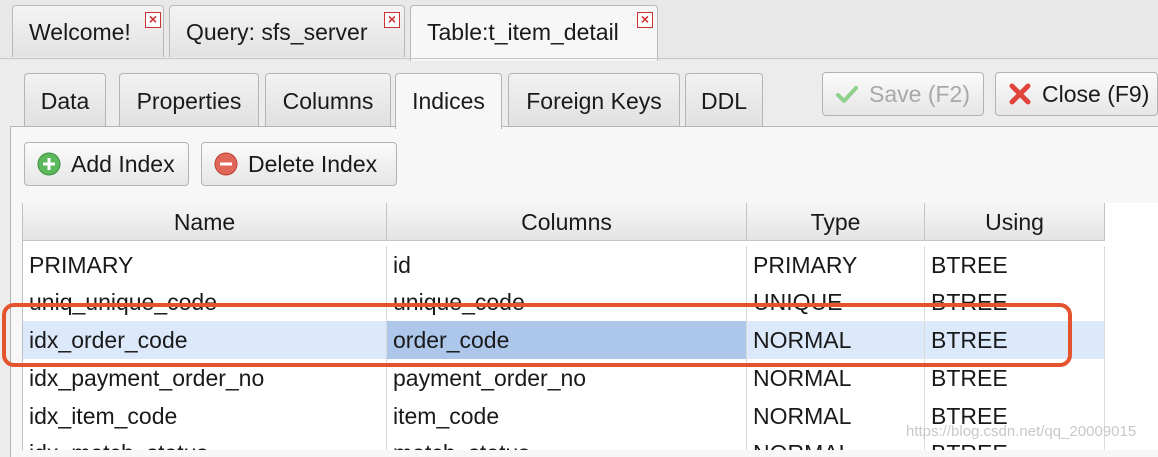 The image size is (1158, 457). I want to click on column-header-columns: Columns, so click(567, 222).